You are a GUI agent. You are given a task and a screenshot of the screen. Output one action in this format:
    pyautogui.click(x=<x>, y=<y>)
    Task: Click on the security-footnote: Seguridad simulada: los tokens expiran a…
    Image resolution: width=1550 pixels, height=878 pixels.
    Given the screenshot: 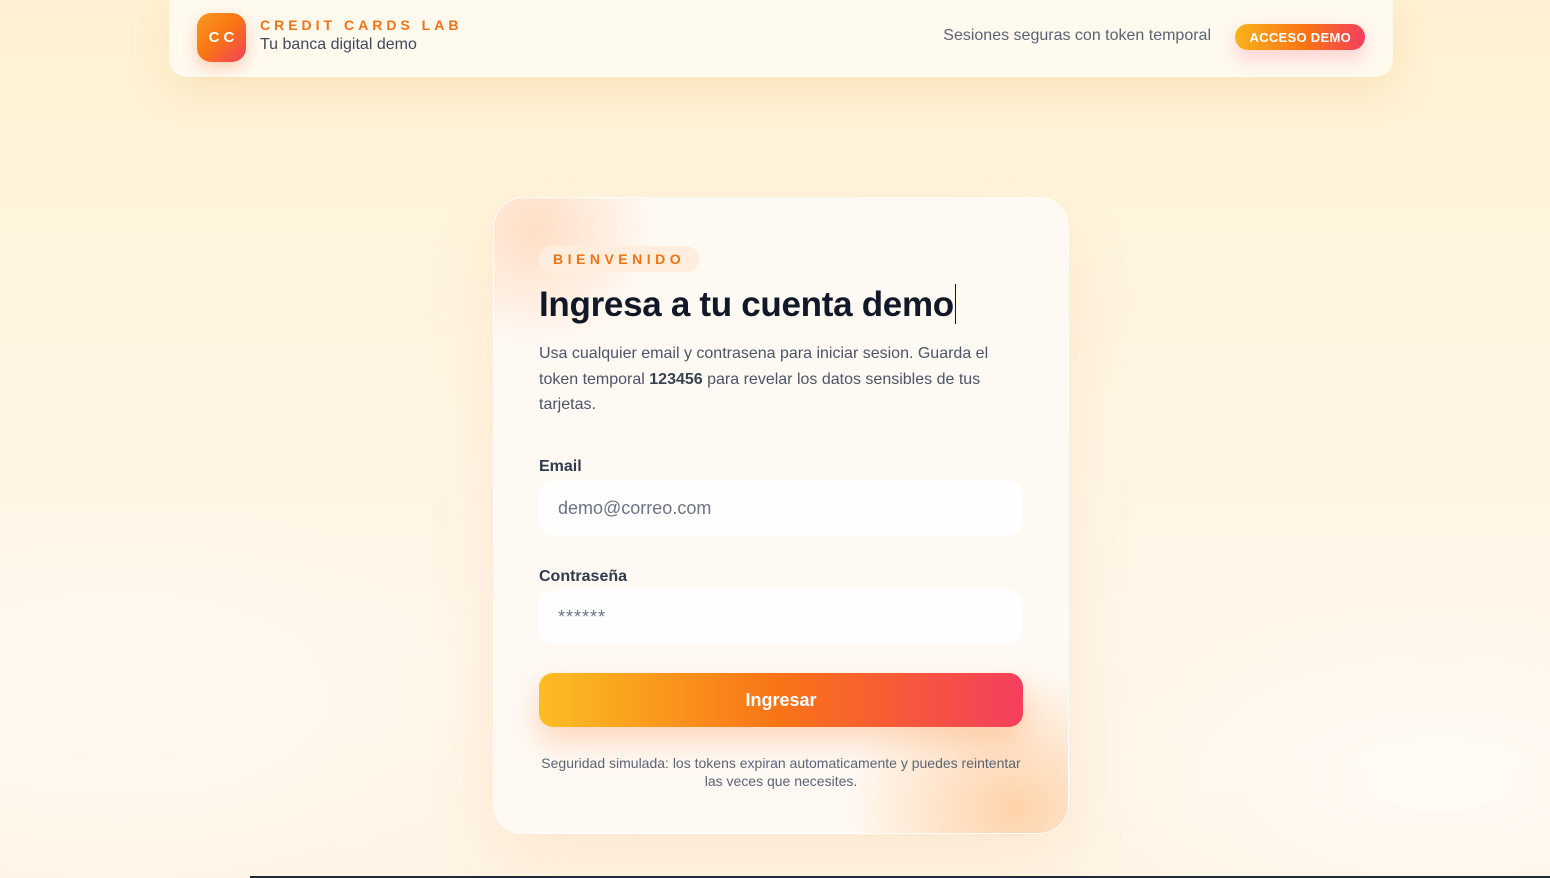 What is the action you would take?
    pyautogui.click(x=781, y=772)
    